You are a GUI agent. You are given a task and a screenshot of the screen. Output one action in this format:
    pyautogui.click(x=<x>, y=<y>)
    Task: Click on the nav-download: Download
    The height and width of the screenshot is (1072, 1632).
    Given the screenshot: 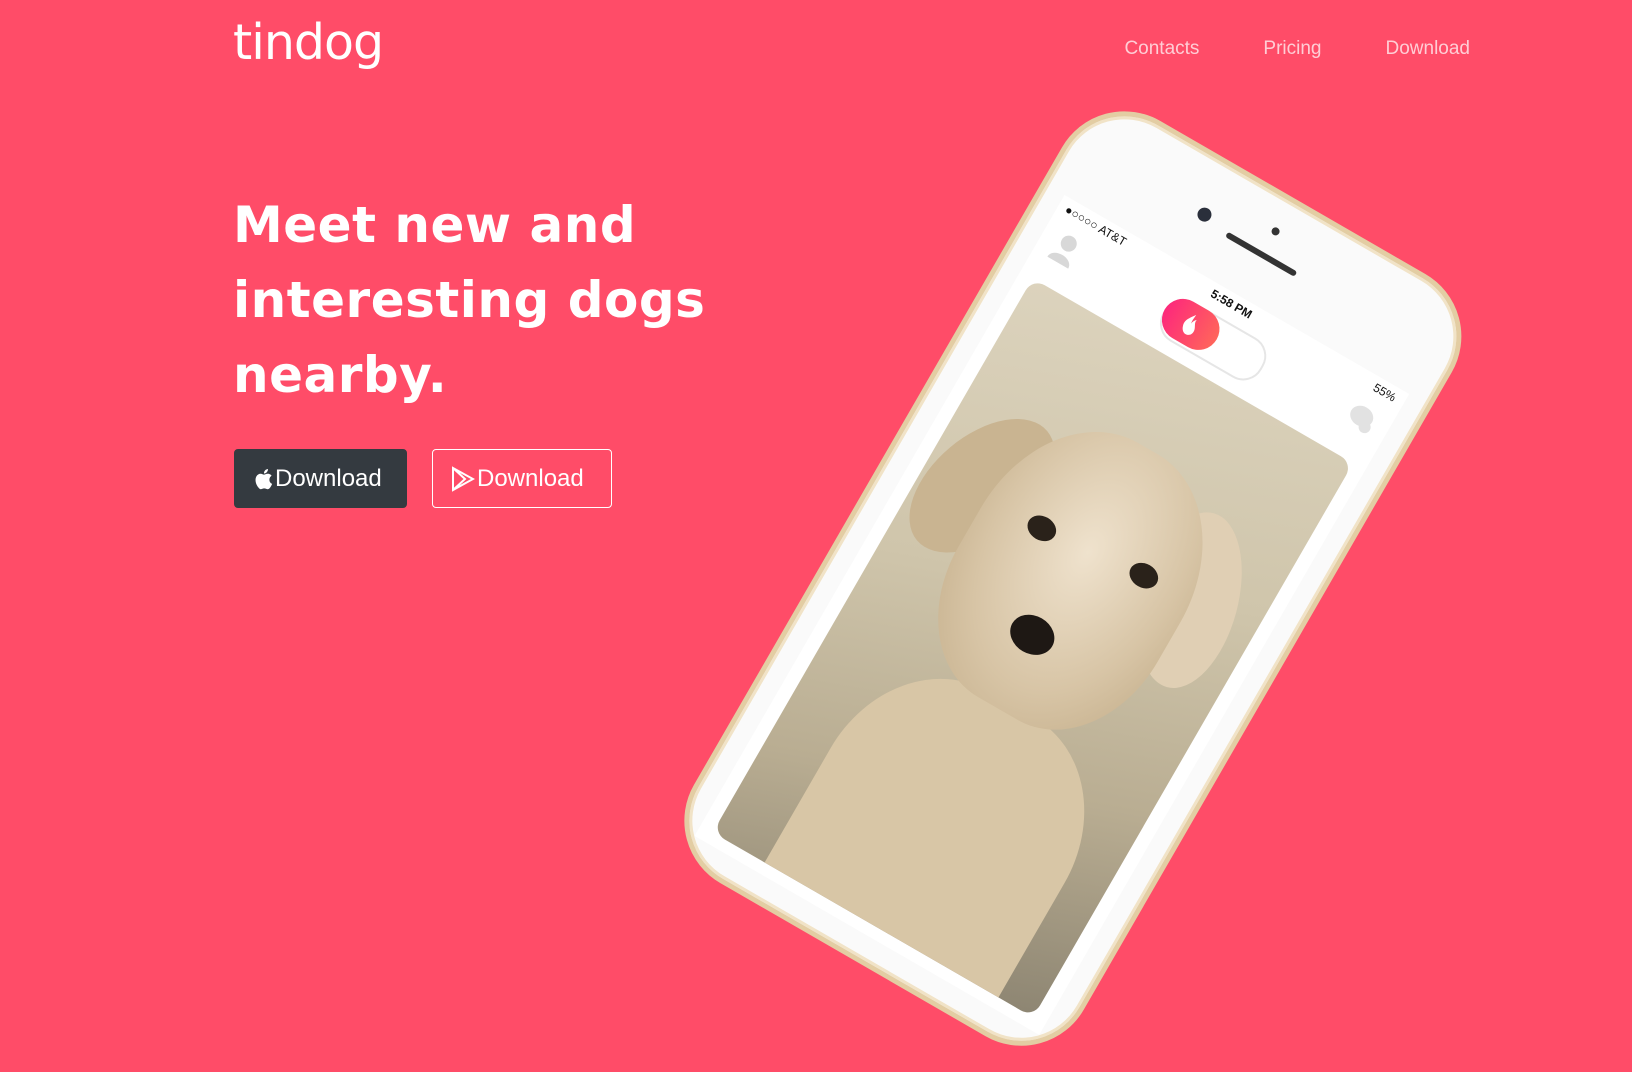 What is the action you would take?
    pyautogui.click(x=1428, y=49)
    